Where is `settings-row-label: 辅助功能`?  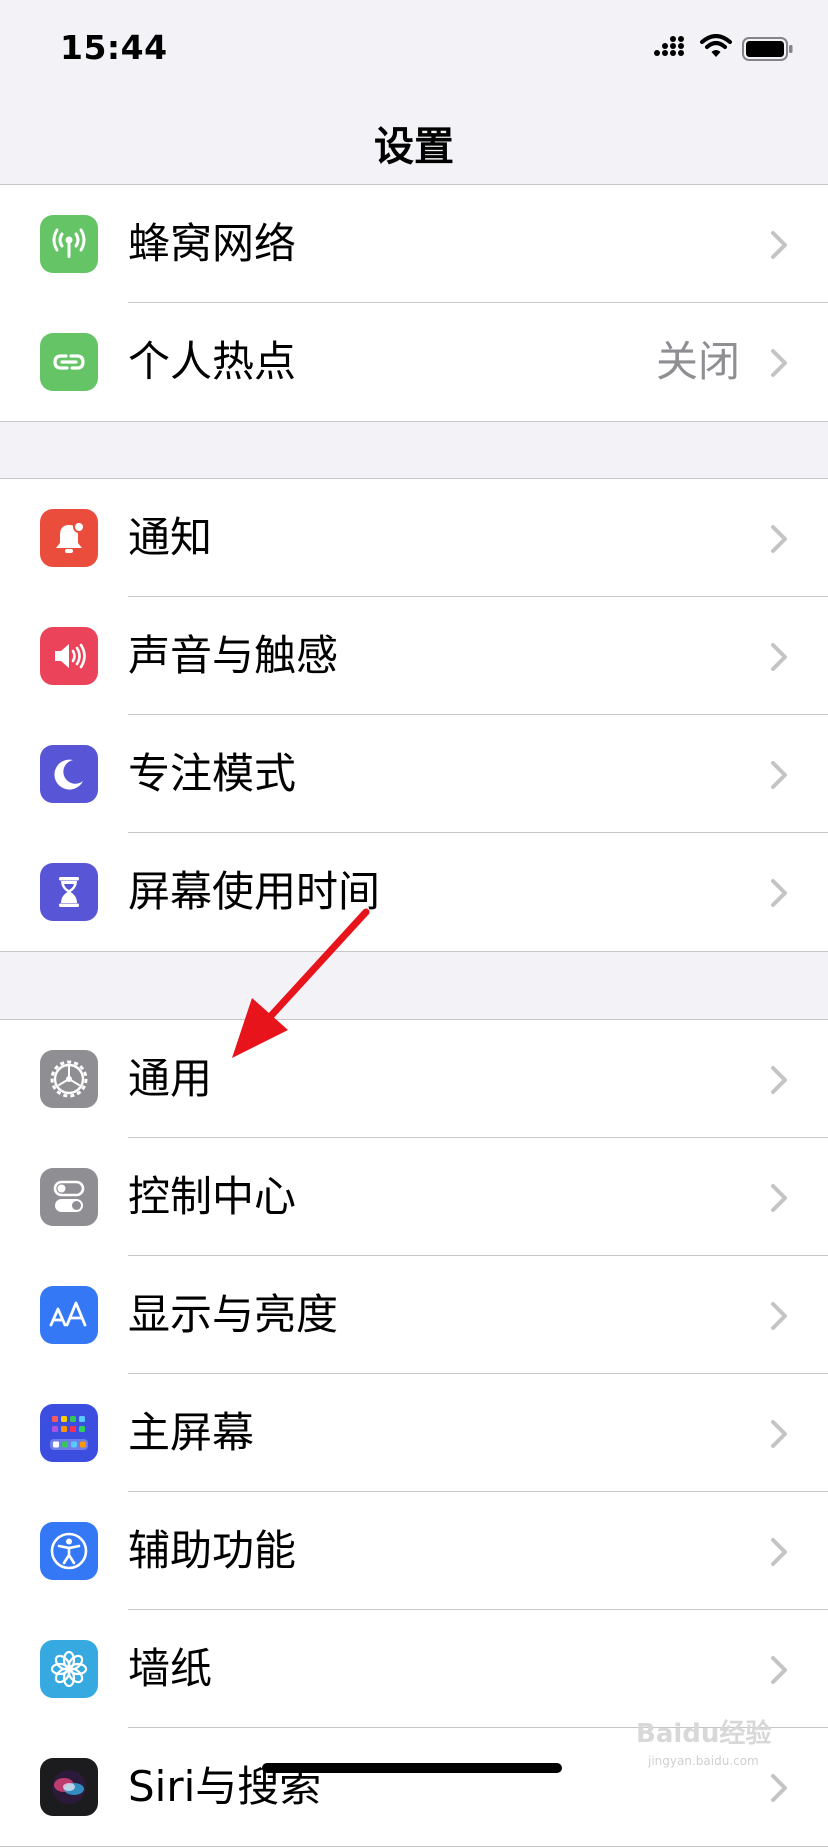 settings-row-label: 辅助功能 is located at coordinates (212, 1550).